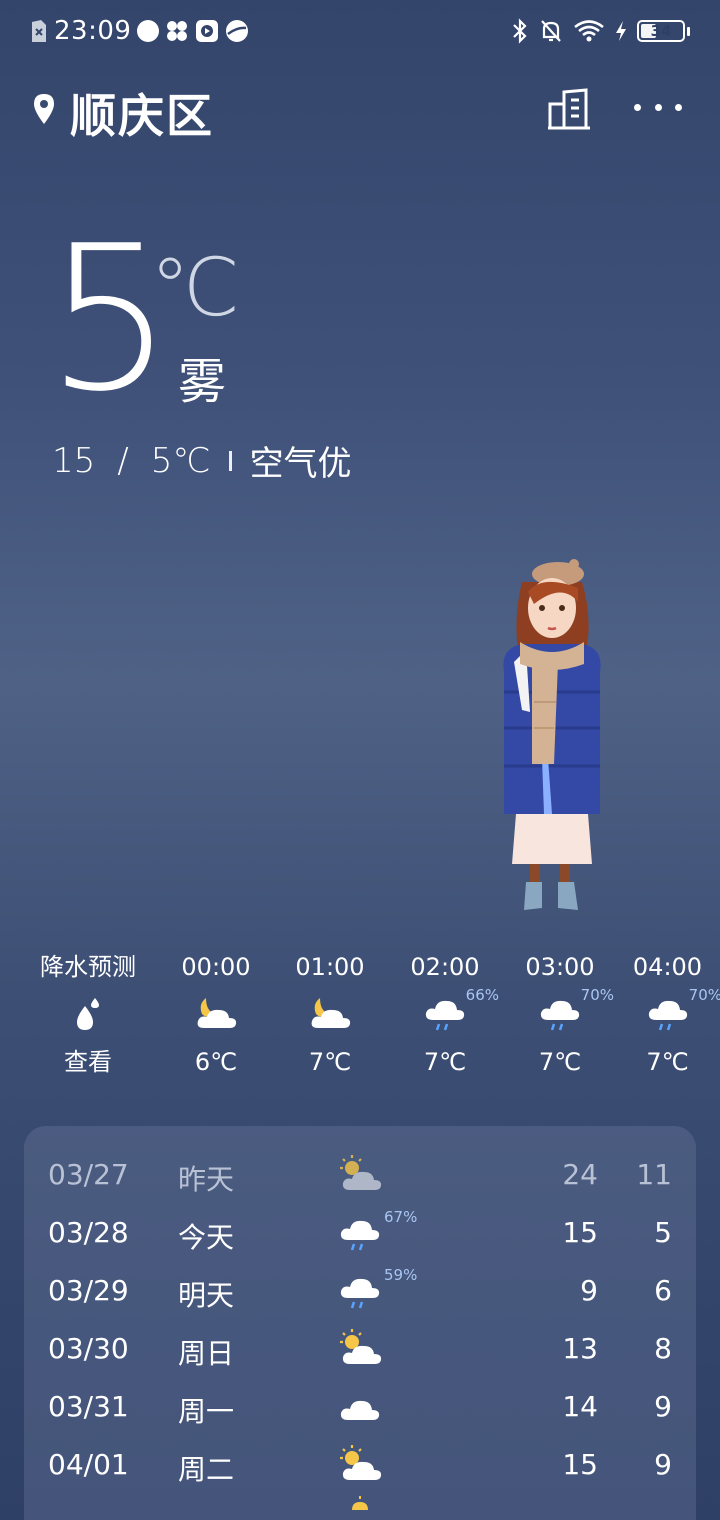 Image resolution: width=720 pixels, height=1520 pixels. What do you see at coordinates (445, 967) in the screenshot?
I see `hour-label: 02:00` at bounding box center [445, 967].